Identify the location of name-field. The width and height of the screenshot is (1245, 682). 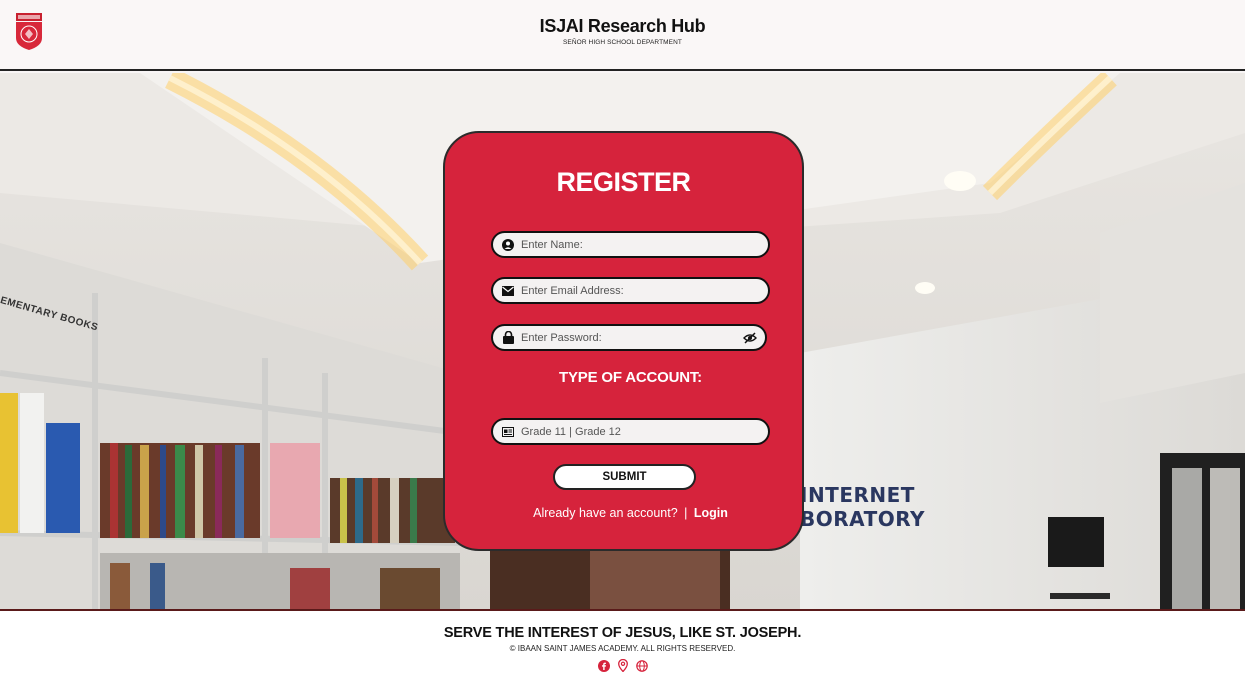
(630, 244).